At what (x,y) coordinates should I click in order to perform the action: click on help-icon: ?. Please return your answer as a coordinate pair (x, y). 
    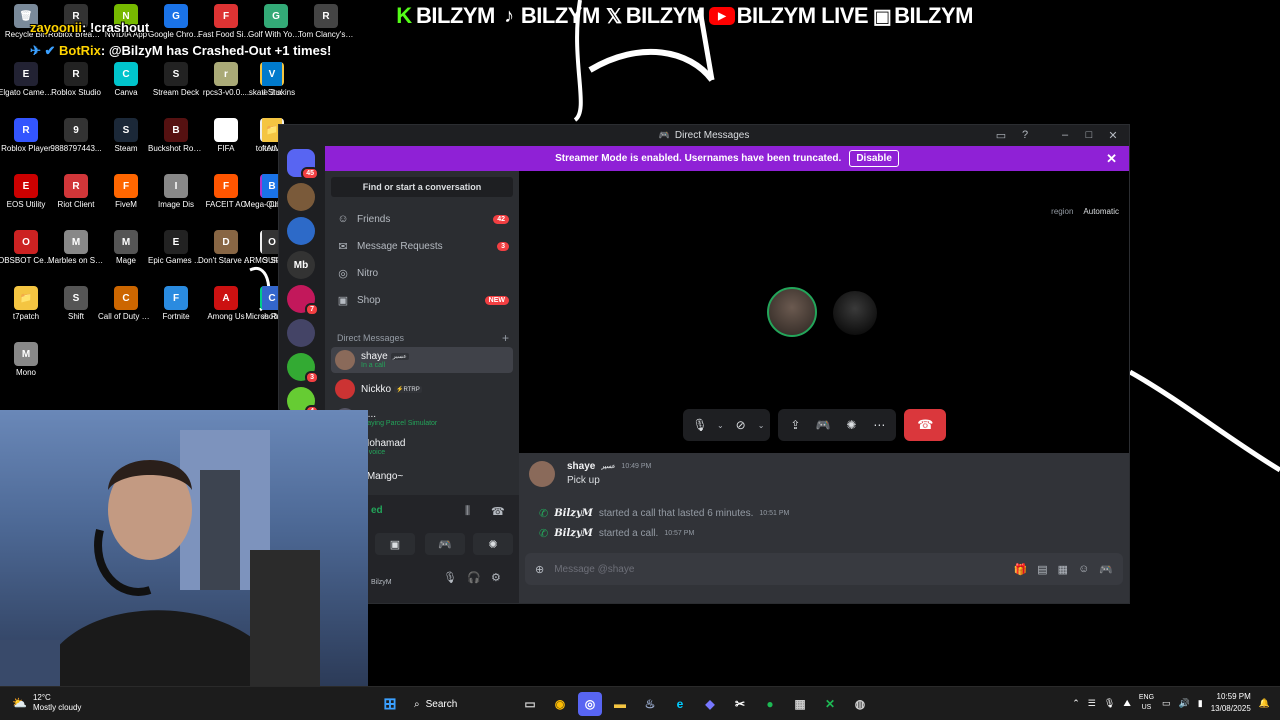
    Looking at the image, I should click on (1025, 135).